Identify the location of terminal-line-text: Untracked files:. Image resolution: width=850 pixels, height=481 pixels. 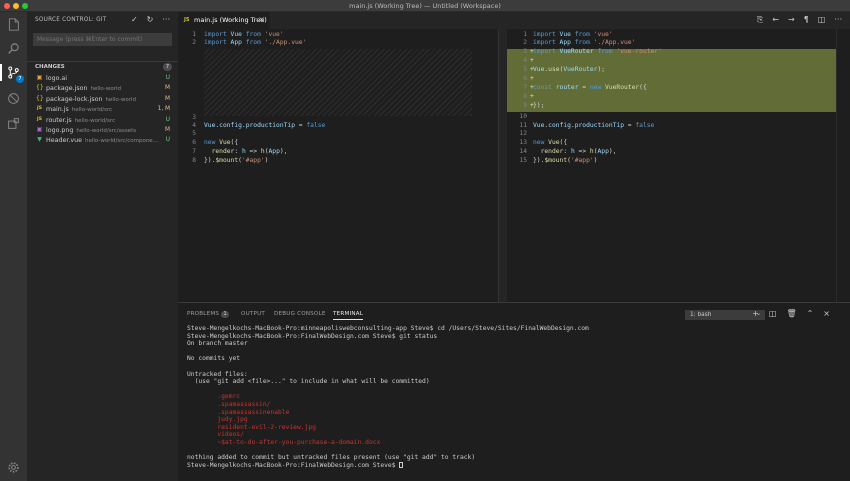
(217, 374).